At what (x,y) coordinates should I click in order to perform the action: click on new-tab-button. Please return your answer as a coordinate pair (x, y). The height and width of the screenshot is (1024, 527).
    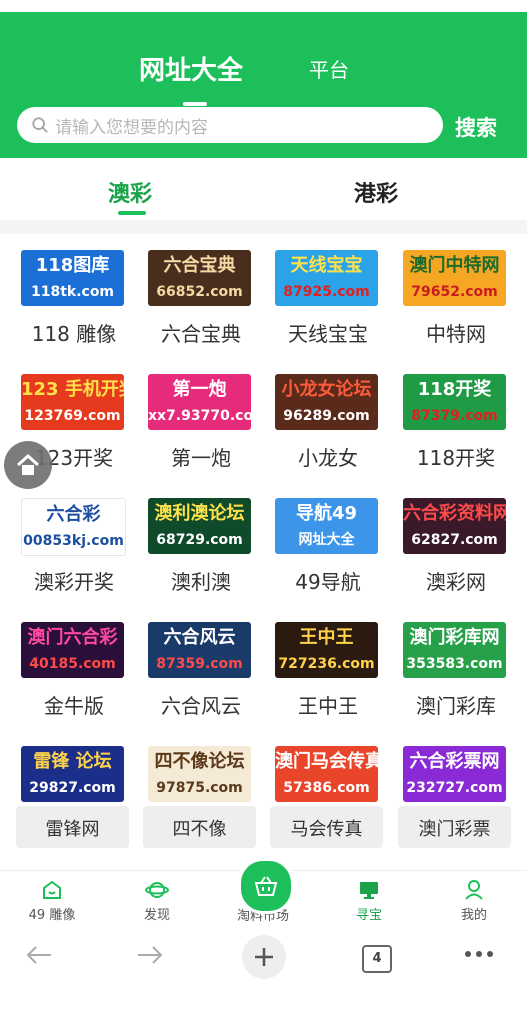
    Looking at the image, I should click on (264, 957).